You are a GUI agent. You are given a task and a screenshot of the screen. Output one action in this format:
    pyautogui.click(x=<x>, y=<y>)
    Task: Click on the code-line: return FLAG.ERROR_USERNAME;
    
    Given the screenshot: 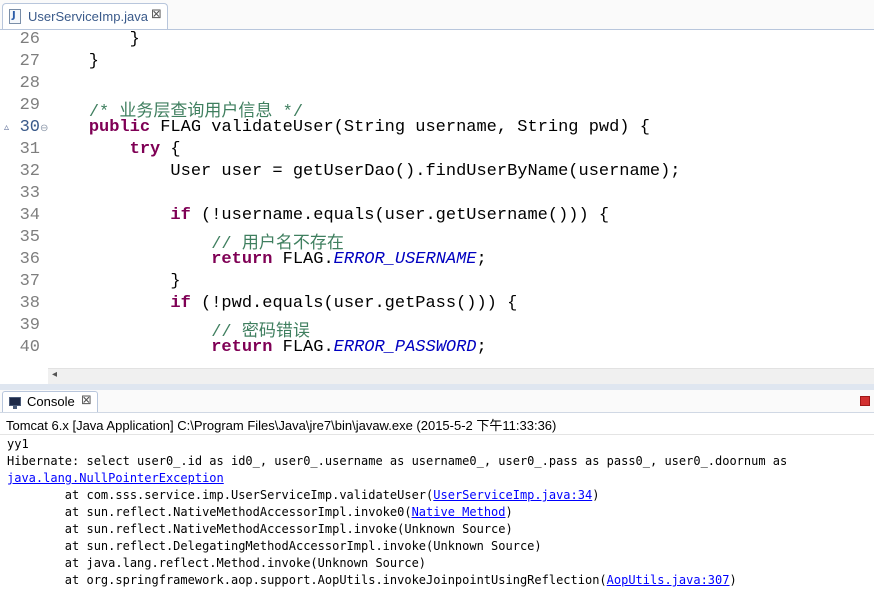 What is the action you would take?
    pyautogui.click(x=267, y=261)
    